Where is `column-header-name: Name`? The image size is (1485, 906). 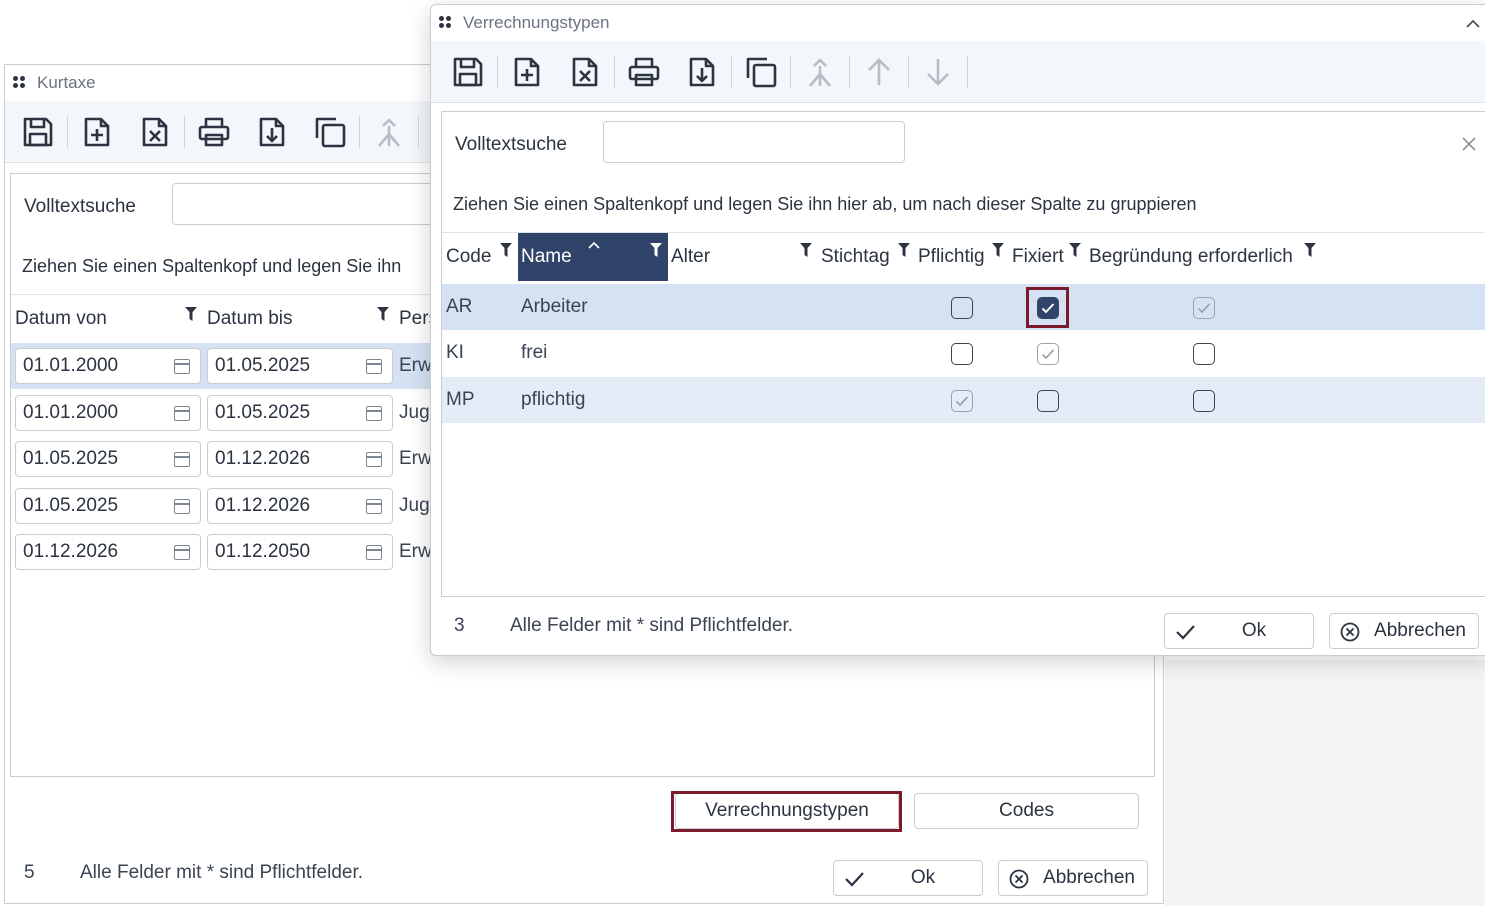
column-header-name: Name is located at coordinates (593, 257).